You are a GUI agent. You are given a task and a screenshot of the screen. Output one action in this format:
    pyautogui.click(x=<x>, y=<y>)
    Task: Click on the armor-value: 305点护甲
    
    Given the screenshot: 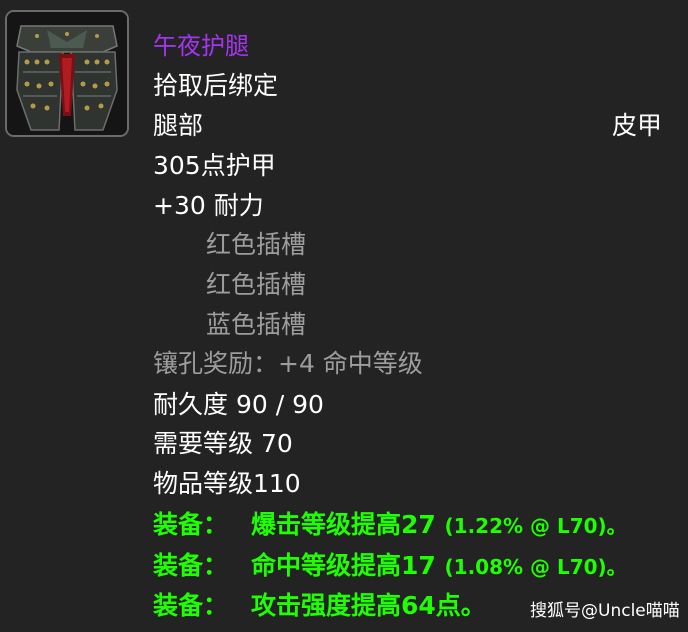 What is the action you would take?
    pyautogui.click(x=214, y=165)
    